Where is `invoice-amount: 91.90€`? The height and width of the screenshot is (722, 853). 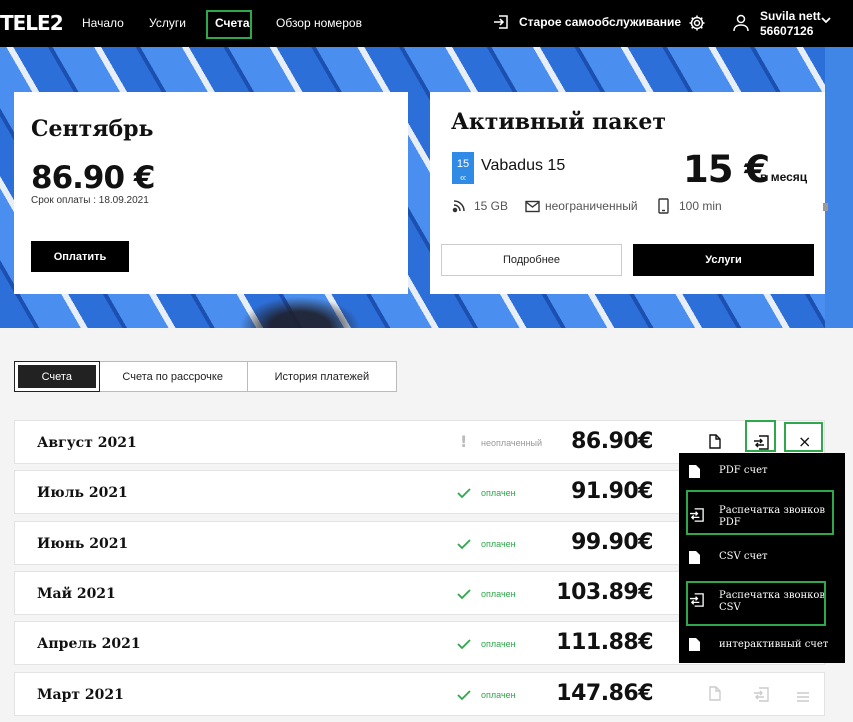 invoice-amount: 91.90€ is located at coordinates (612, 491).